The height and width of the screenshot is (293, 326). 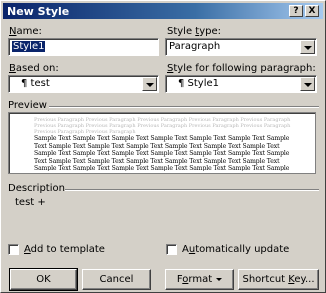 I want to click on add-to-template-label: Add to template, so click(x=64, y=249).